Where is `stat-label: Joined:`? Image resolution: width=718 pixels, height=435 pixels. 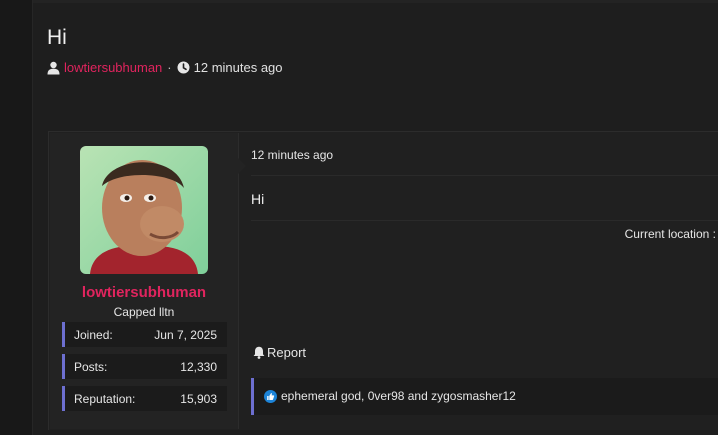
stat-label: Joined: is located at coordinates (93, 335).